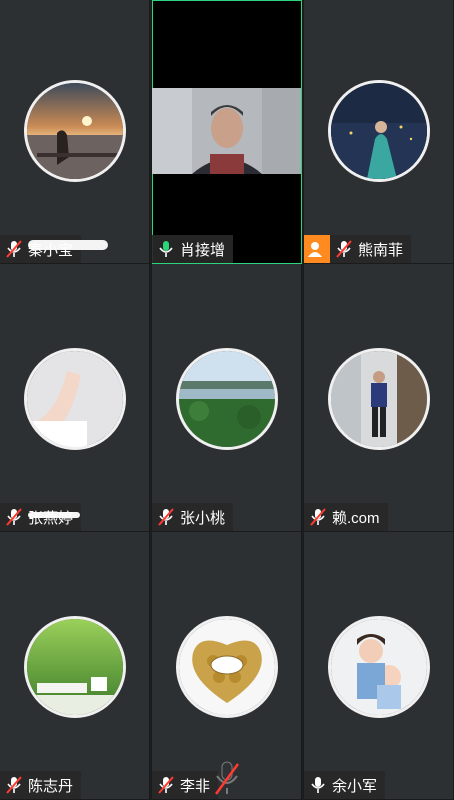 The height and width of the screenshot is (800, 454). I want to click on person-badge, so click(317, 249).